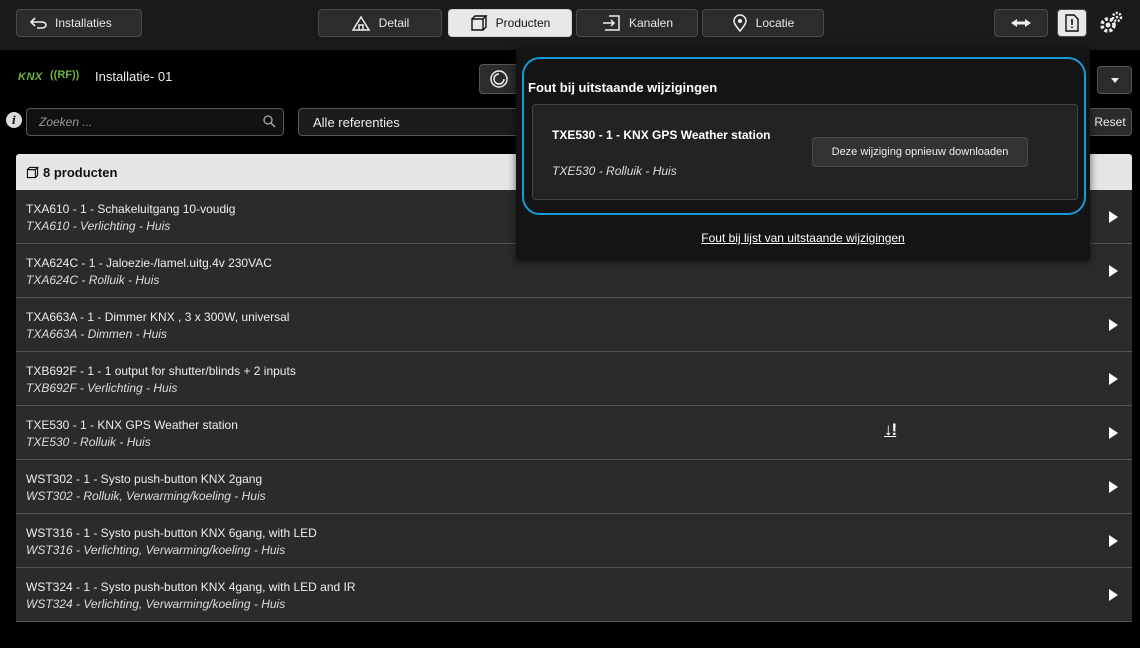  Describe the element at coordinates (65, 75) in the screenshot. I see `rf-logo: ((RF))` at that location.